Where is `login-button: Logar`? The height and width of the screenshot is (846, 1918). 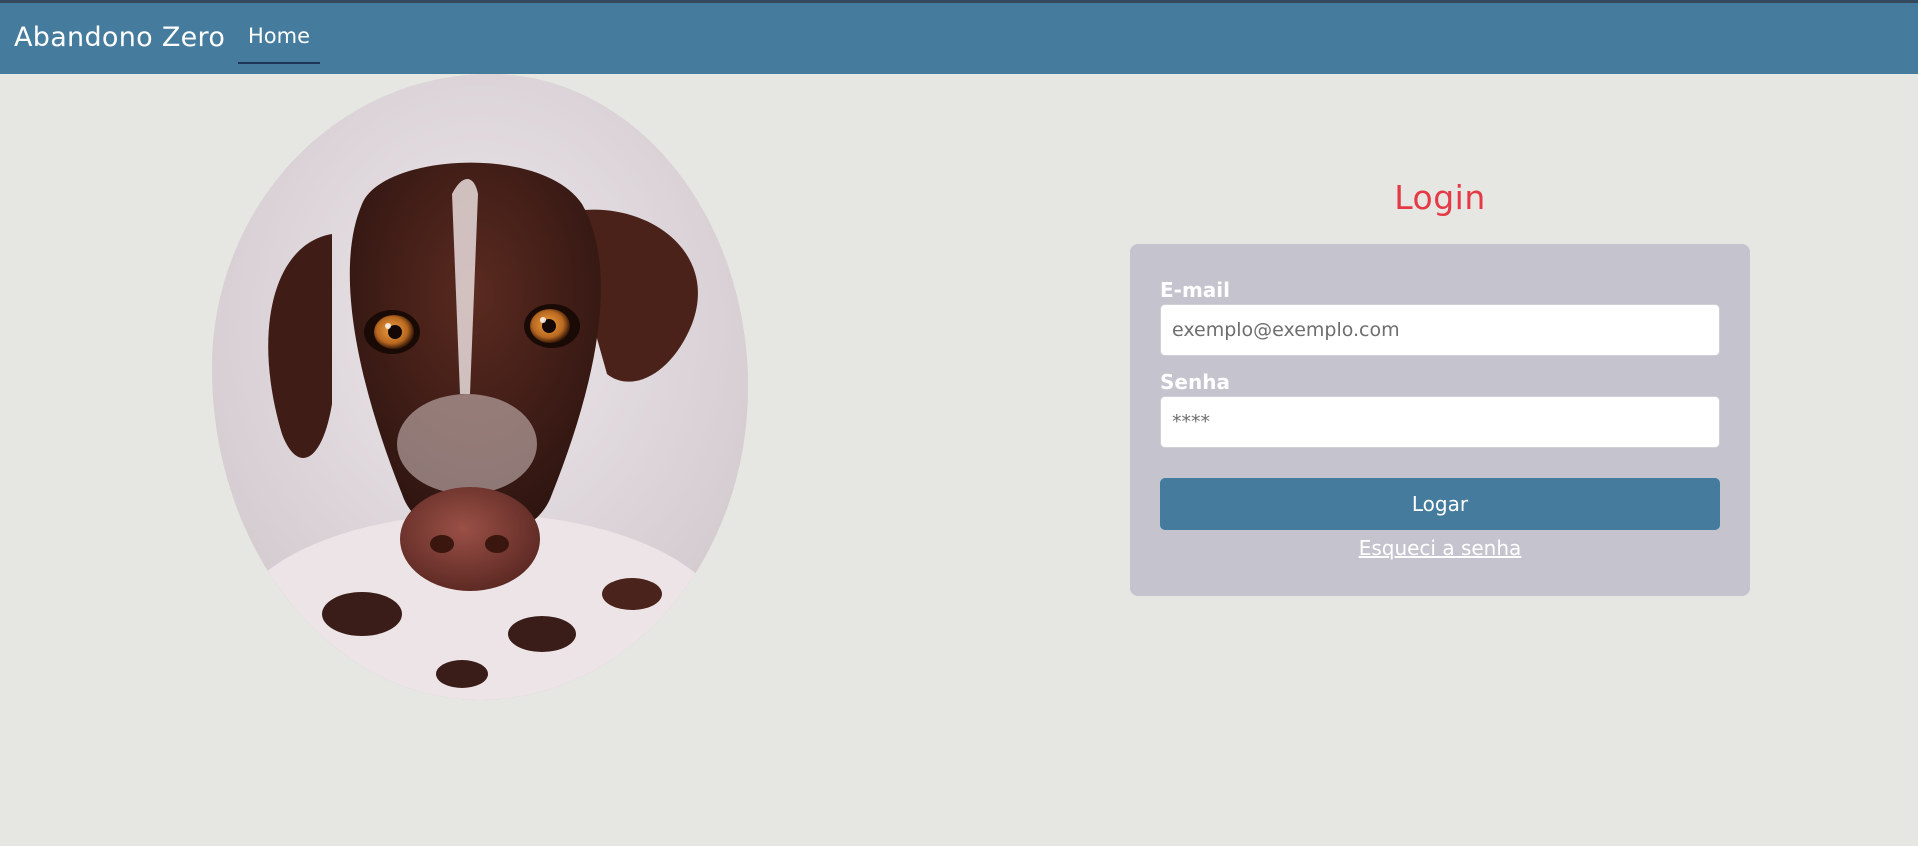 login-button: Logar is located at coordinates (1440, 504).